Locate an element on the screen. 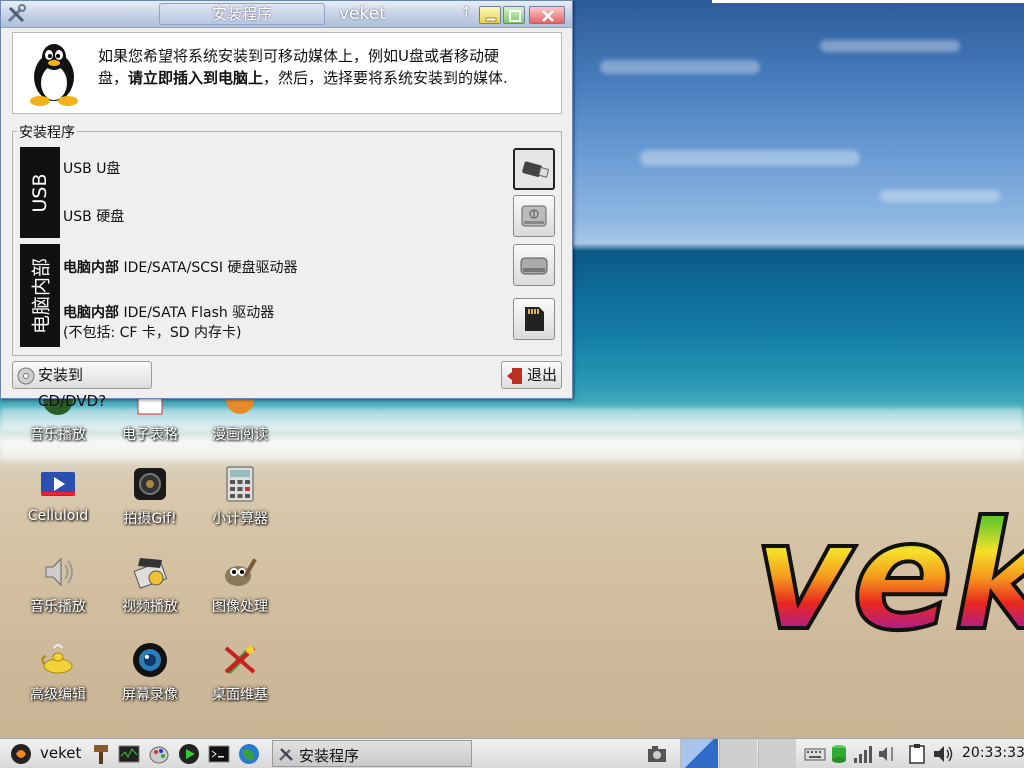  window-menu-button is located at coordinates (17, 14).